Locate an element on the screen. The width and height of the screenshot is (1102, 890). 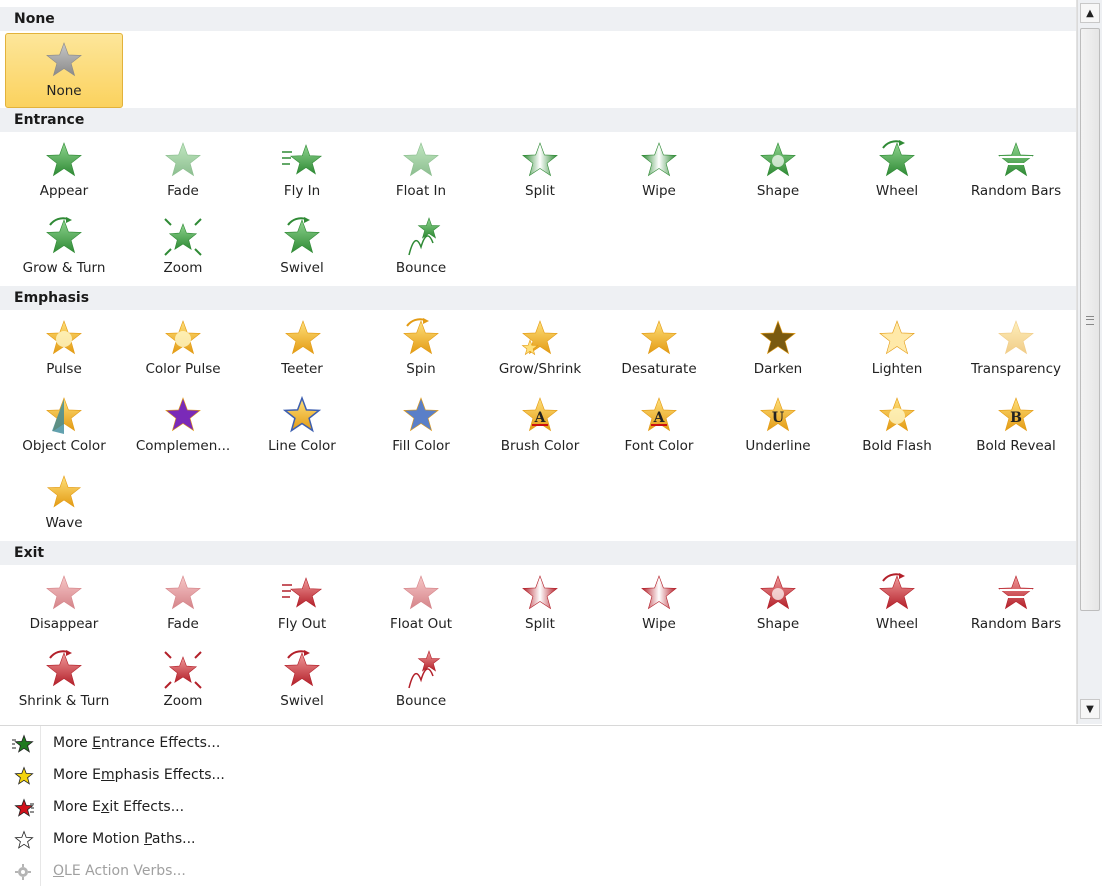
effect-label: Teeter is located at coordinates (302, 369).